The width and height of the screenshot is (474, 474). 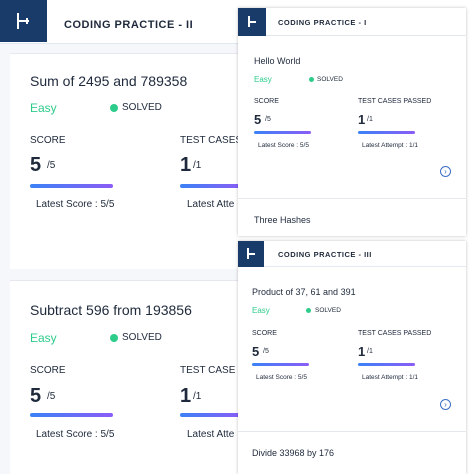 What do you see at coordinates (277, 61) in the screenshot?
I see `question-title: Hello World` at bounding box center [277, 61].